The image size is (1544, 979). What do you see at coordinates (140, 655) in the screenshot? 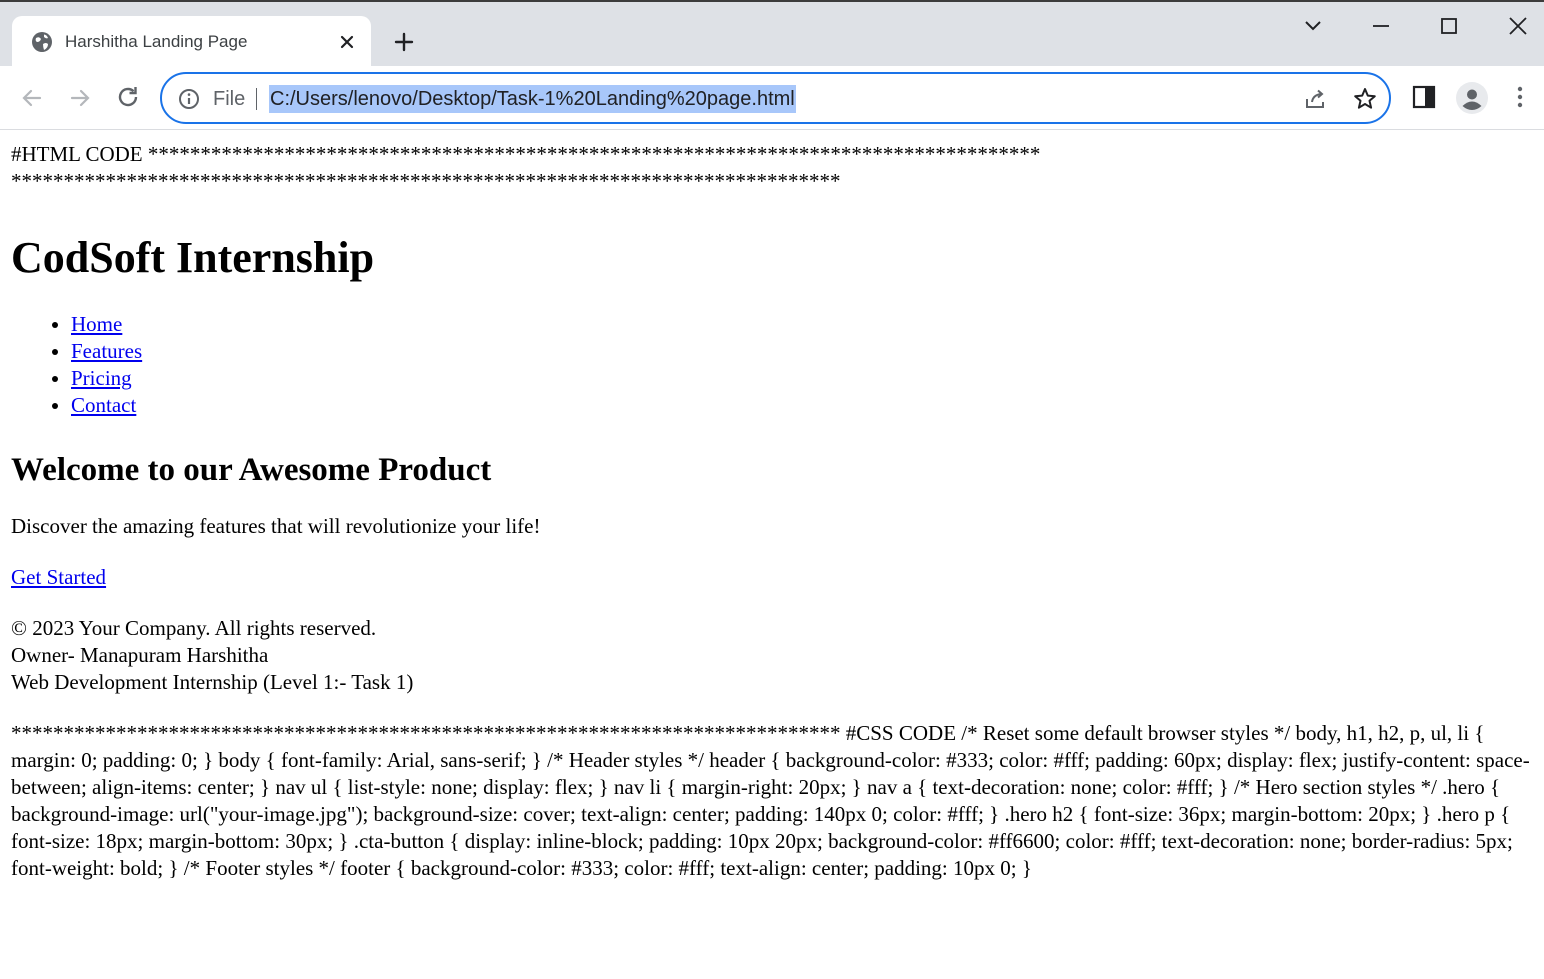
I see `footer-owner: Owner- Manapuram Harshitha` at bounding box center [140, 655].